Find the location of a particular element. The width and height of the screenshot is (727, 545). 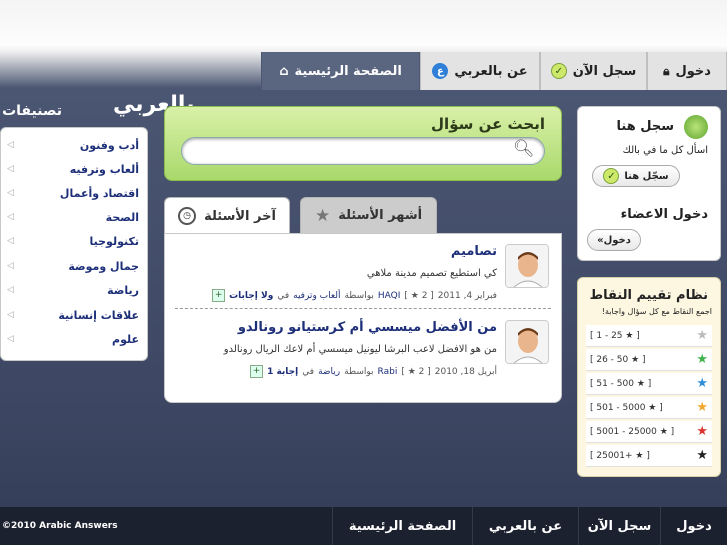

points-level: ★[ 51 - 500 ★ ] is located at coordinates (649, 384).